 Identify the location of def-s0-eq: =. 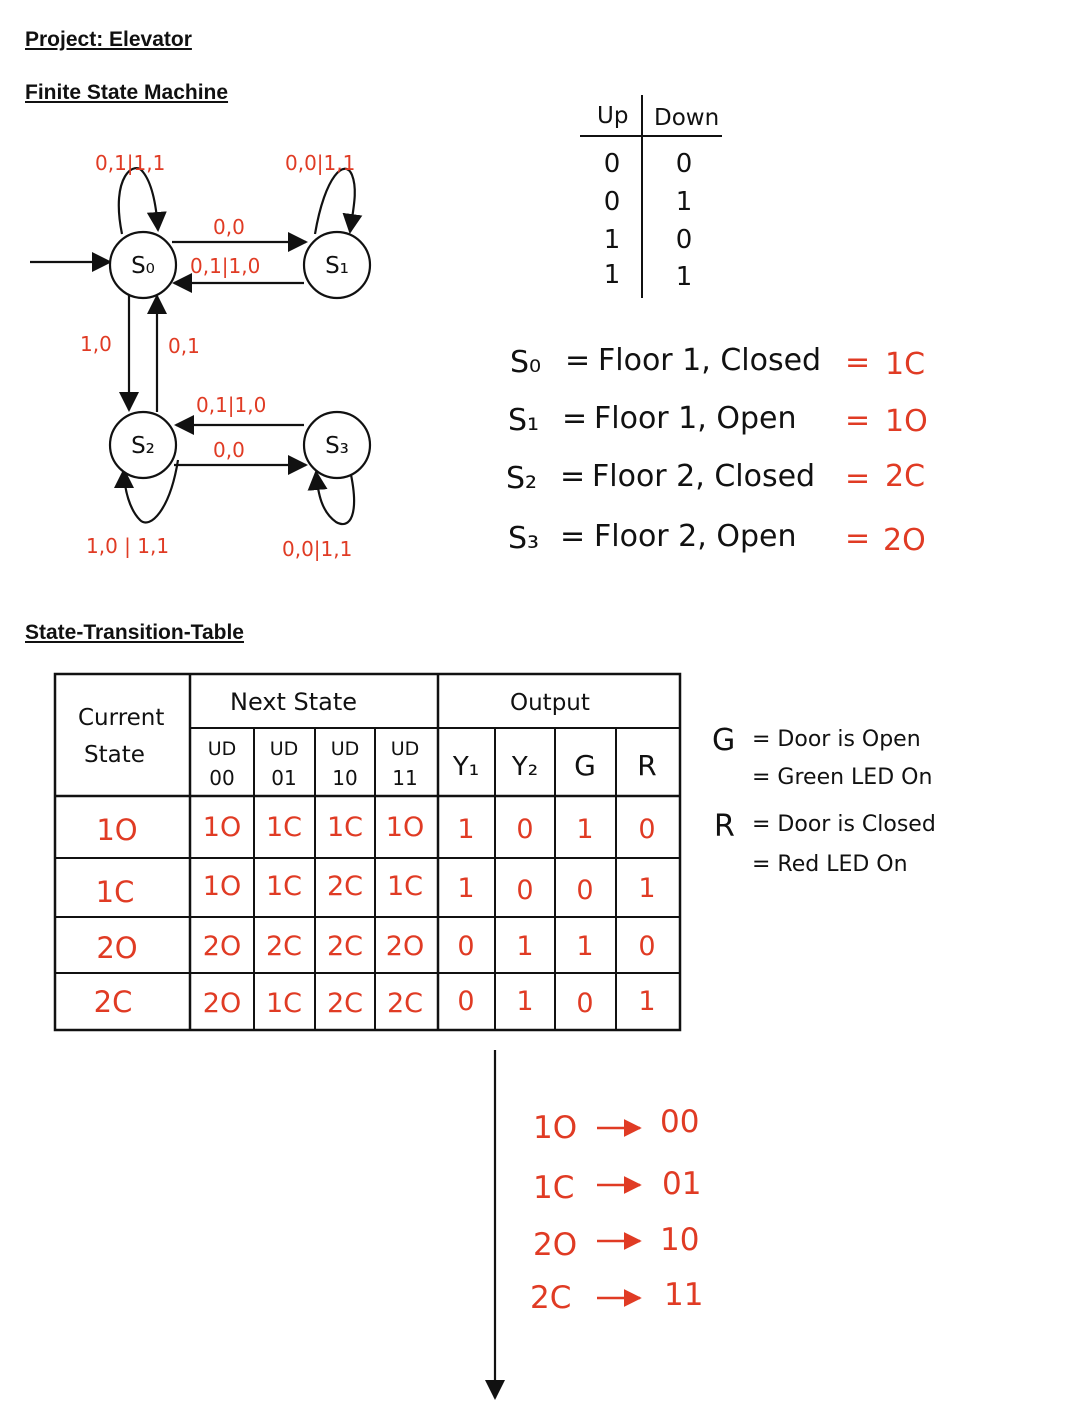
(577, 360).